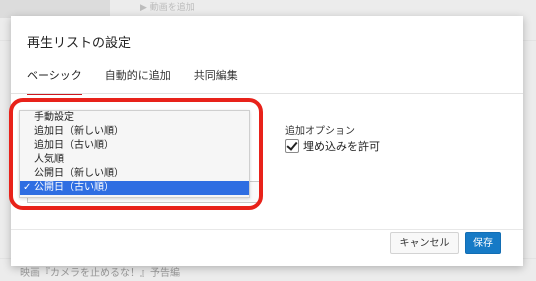 The width and height of the screenshot is (536, 281). Describe the element at coordinates (27, 187) in the screenshot. I see `checkmark-icon: ✓` at that location.